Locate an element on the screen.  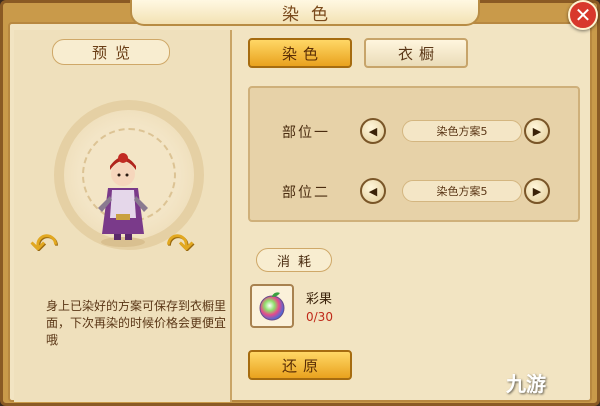
restore-button: 还原 is located at coordinates (300, 365).